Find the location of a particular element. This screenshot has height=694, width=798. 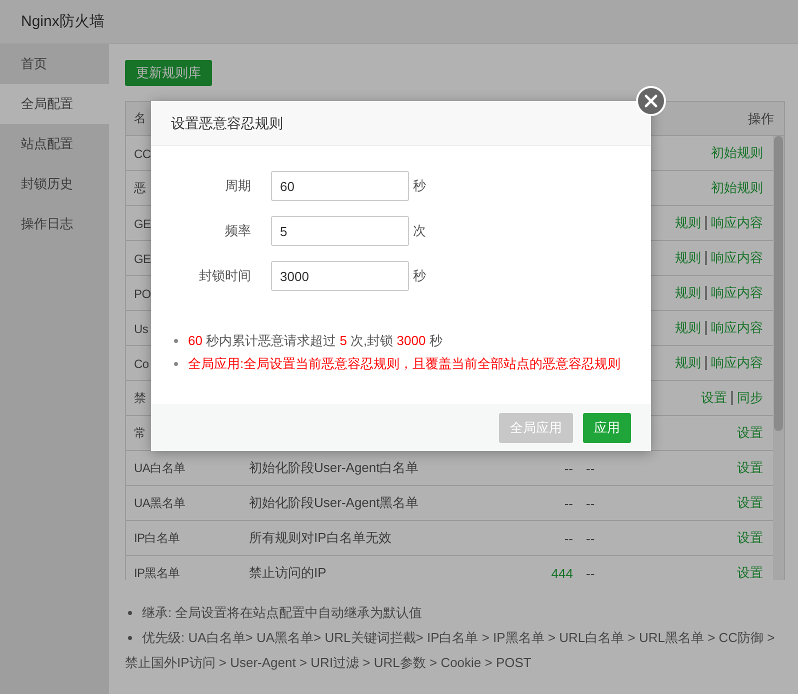

table-cell-text: 初始化阶段User-Agent黑名单 is located at coordinates (333, 502).